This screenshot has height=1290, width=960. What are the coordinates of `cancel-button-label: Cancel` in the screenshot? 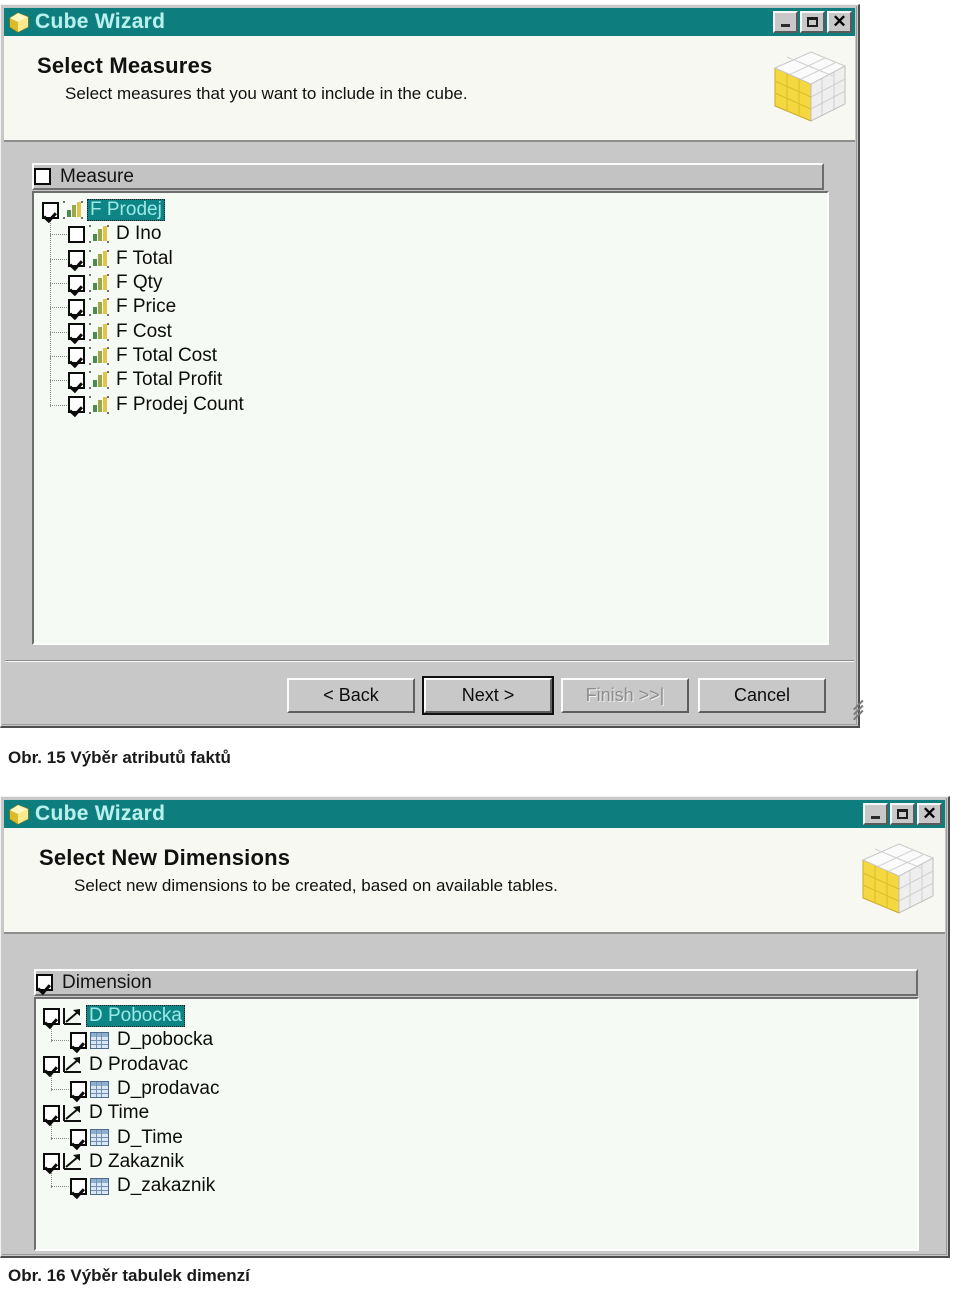 It's located at (762, 695).